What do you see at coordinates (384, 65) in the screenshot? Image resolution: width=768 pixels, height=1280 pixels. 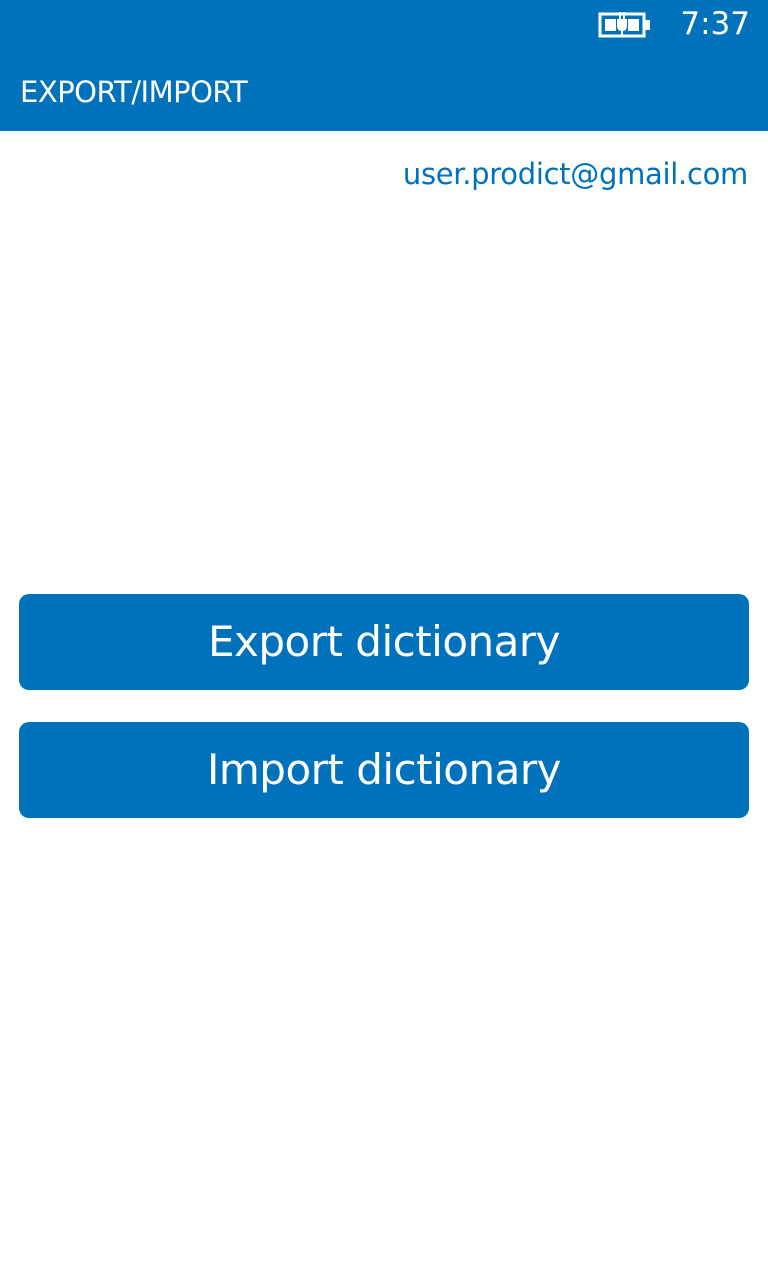 I see `app-header: 7:37 EXPORT/IMPORT` at bounding box center [384, 65].